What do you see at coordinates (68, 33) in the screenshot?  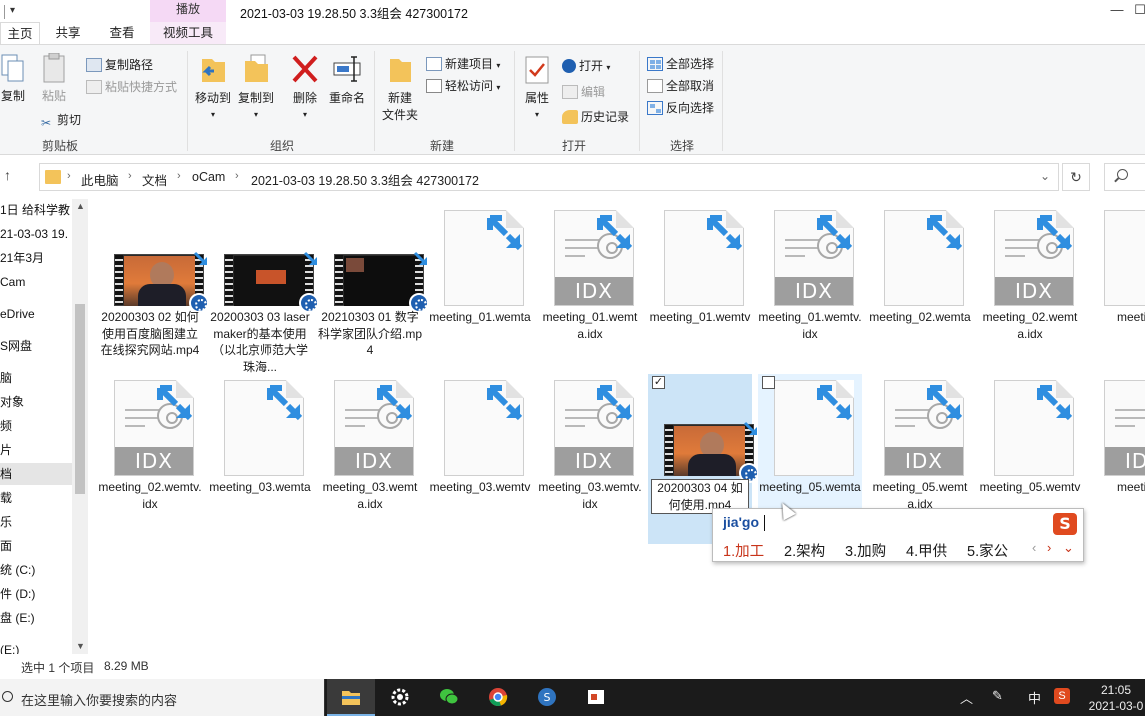 I see `tab-share: 共享` at bounding box center [68, 33].